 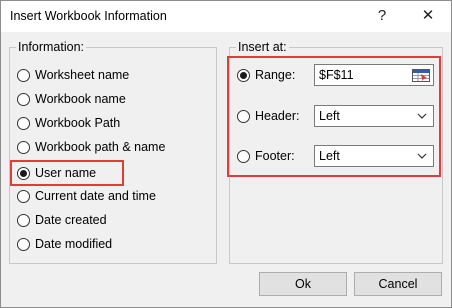 What do you see at coordinates (262, 47) in the screenshot?
I see `insert-at-group-label: Insert at:` at bounding box center [262, 47].